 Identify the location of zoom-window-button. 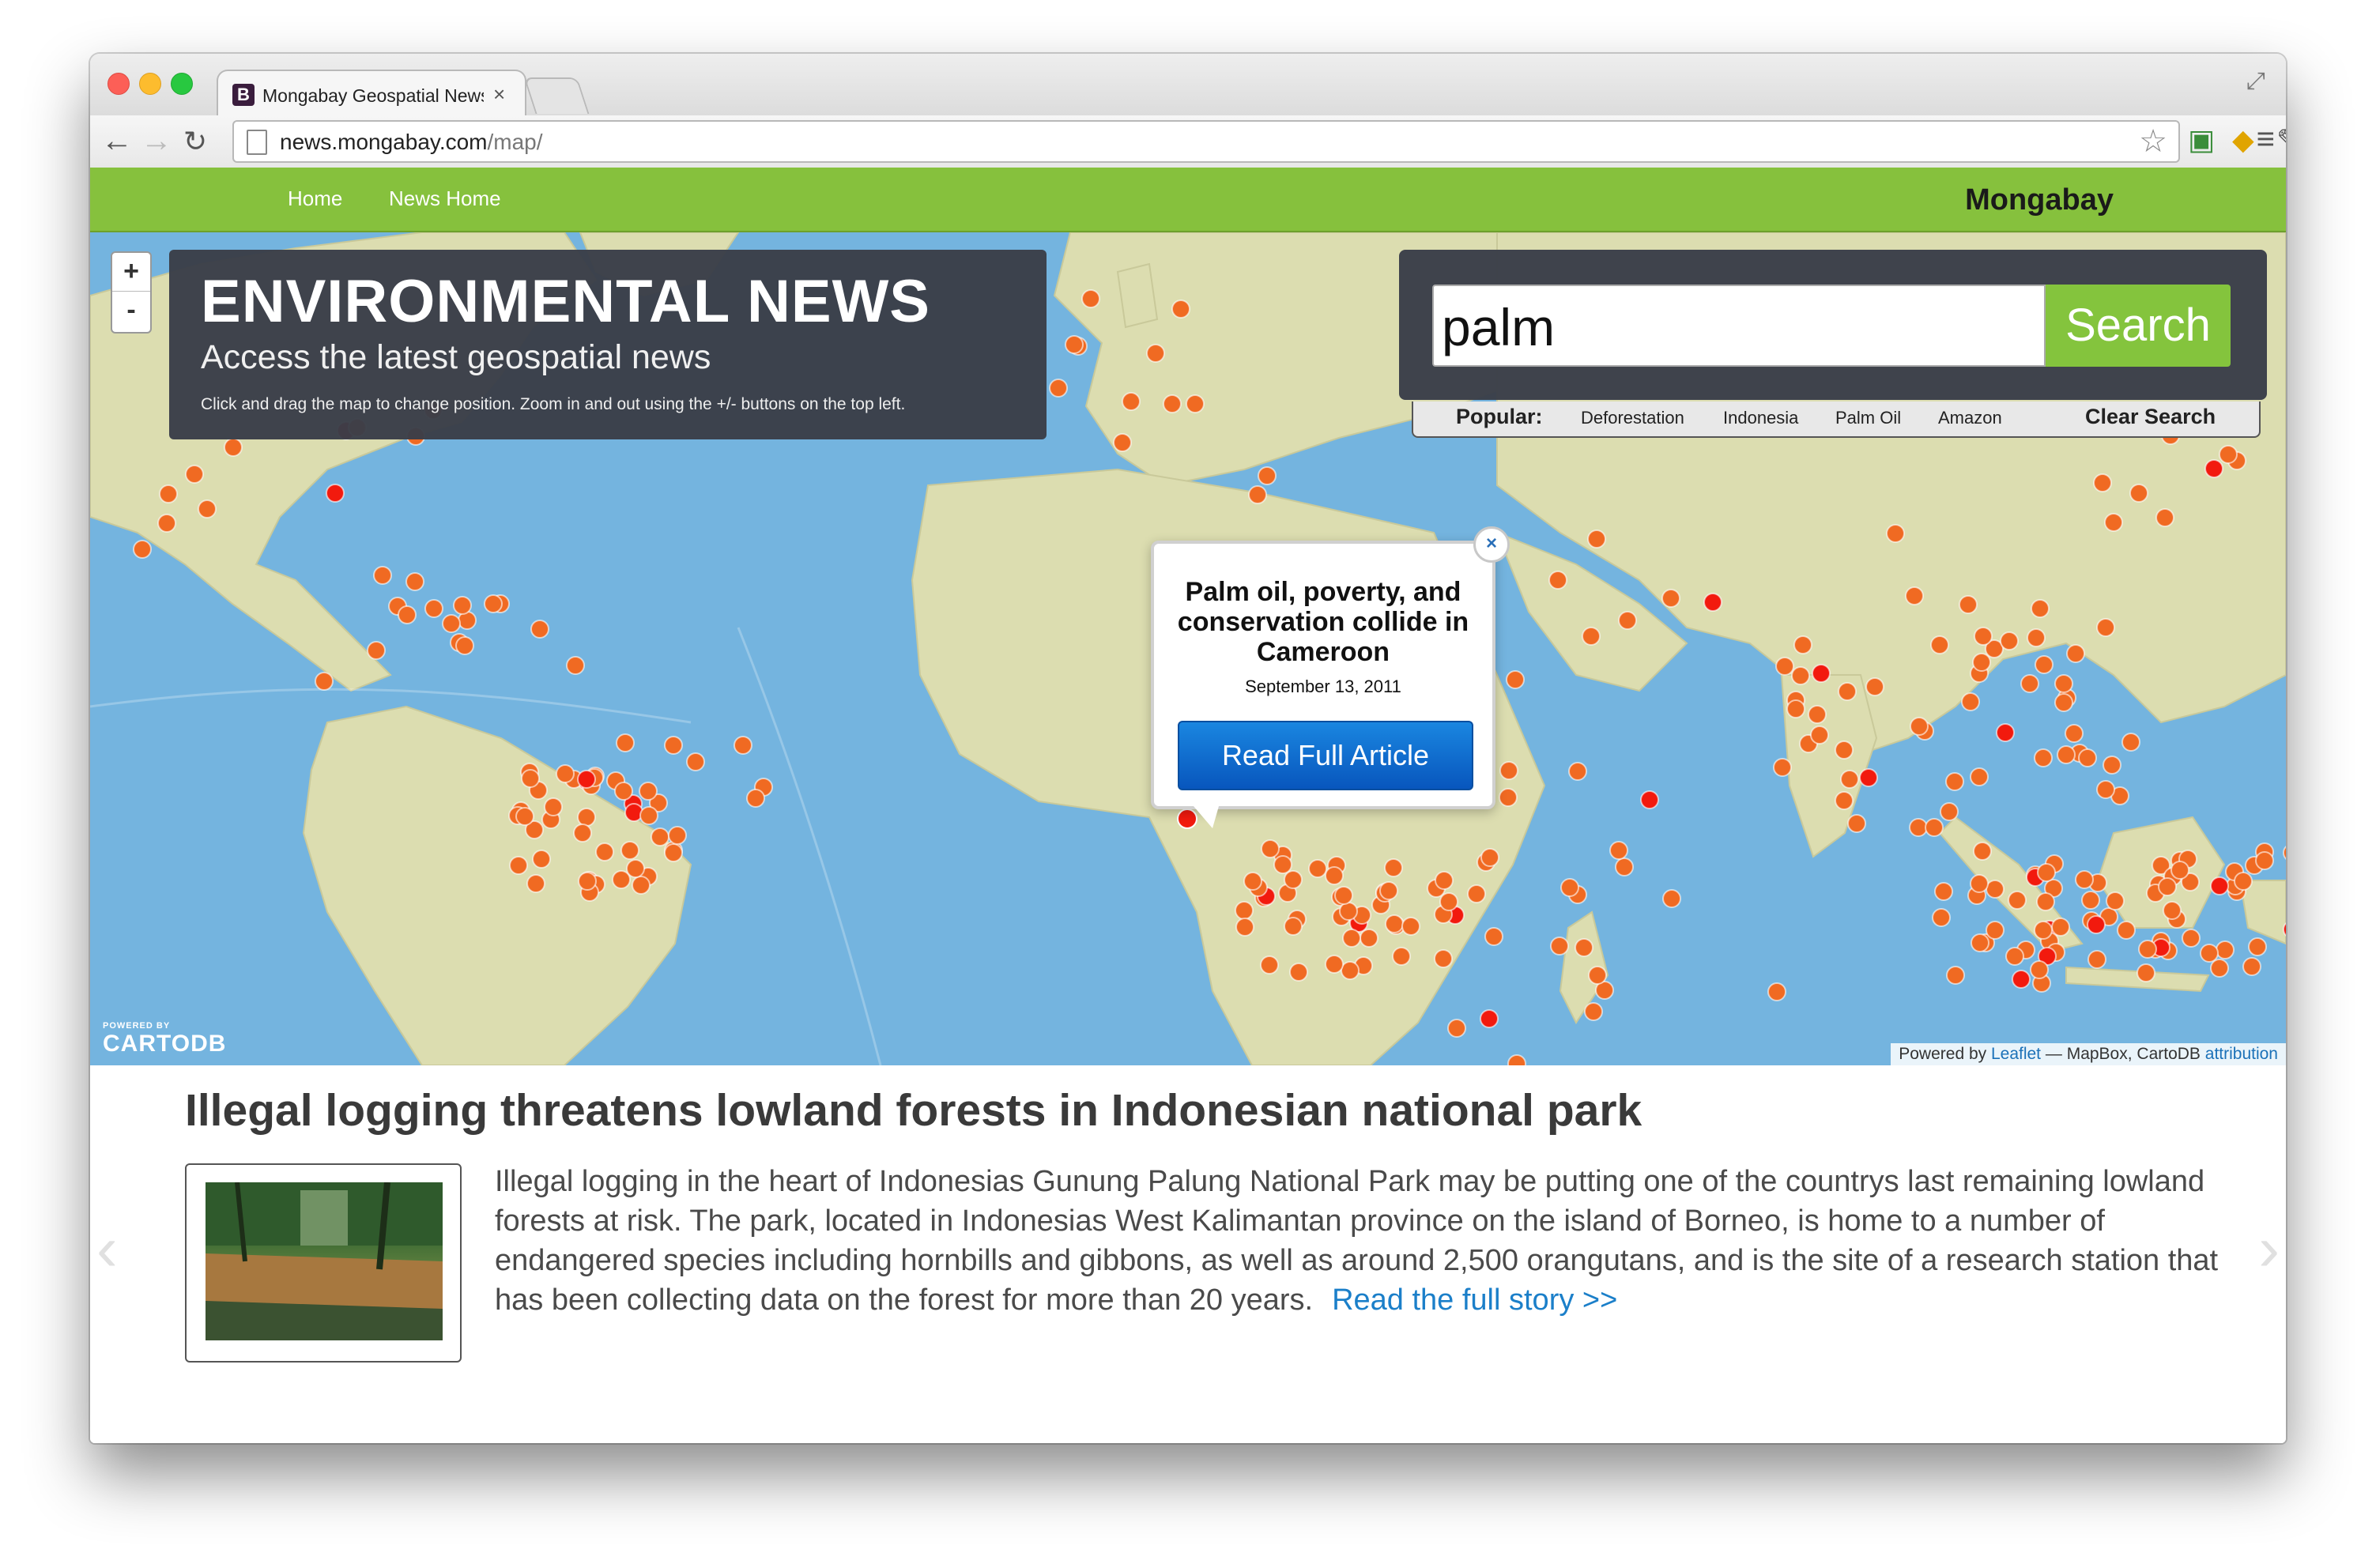
(182, 84).